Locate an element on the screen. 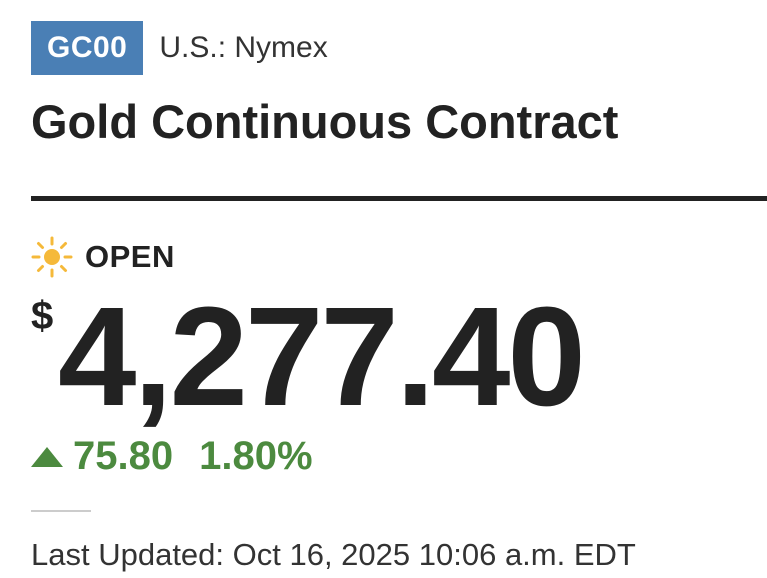  market-status-label: OPEN is located at coordinates (130, 256).